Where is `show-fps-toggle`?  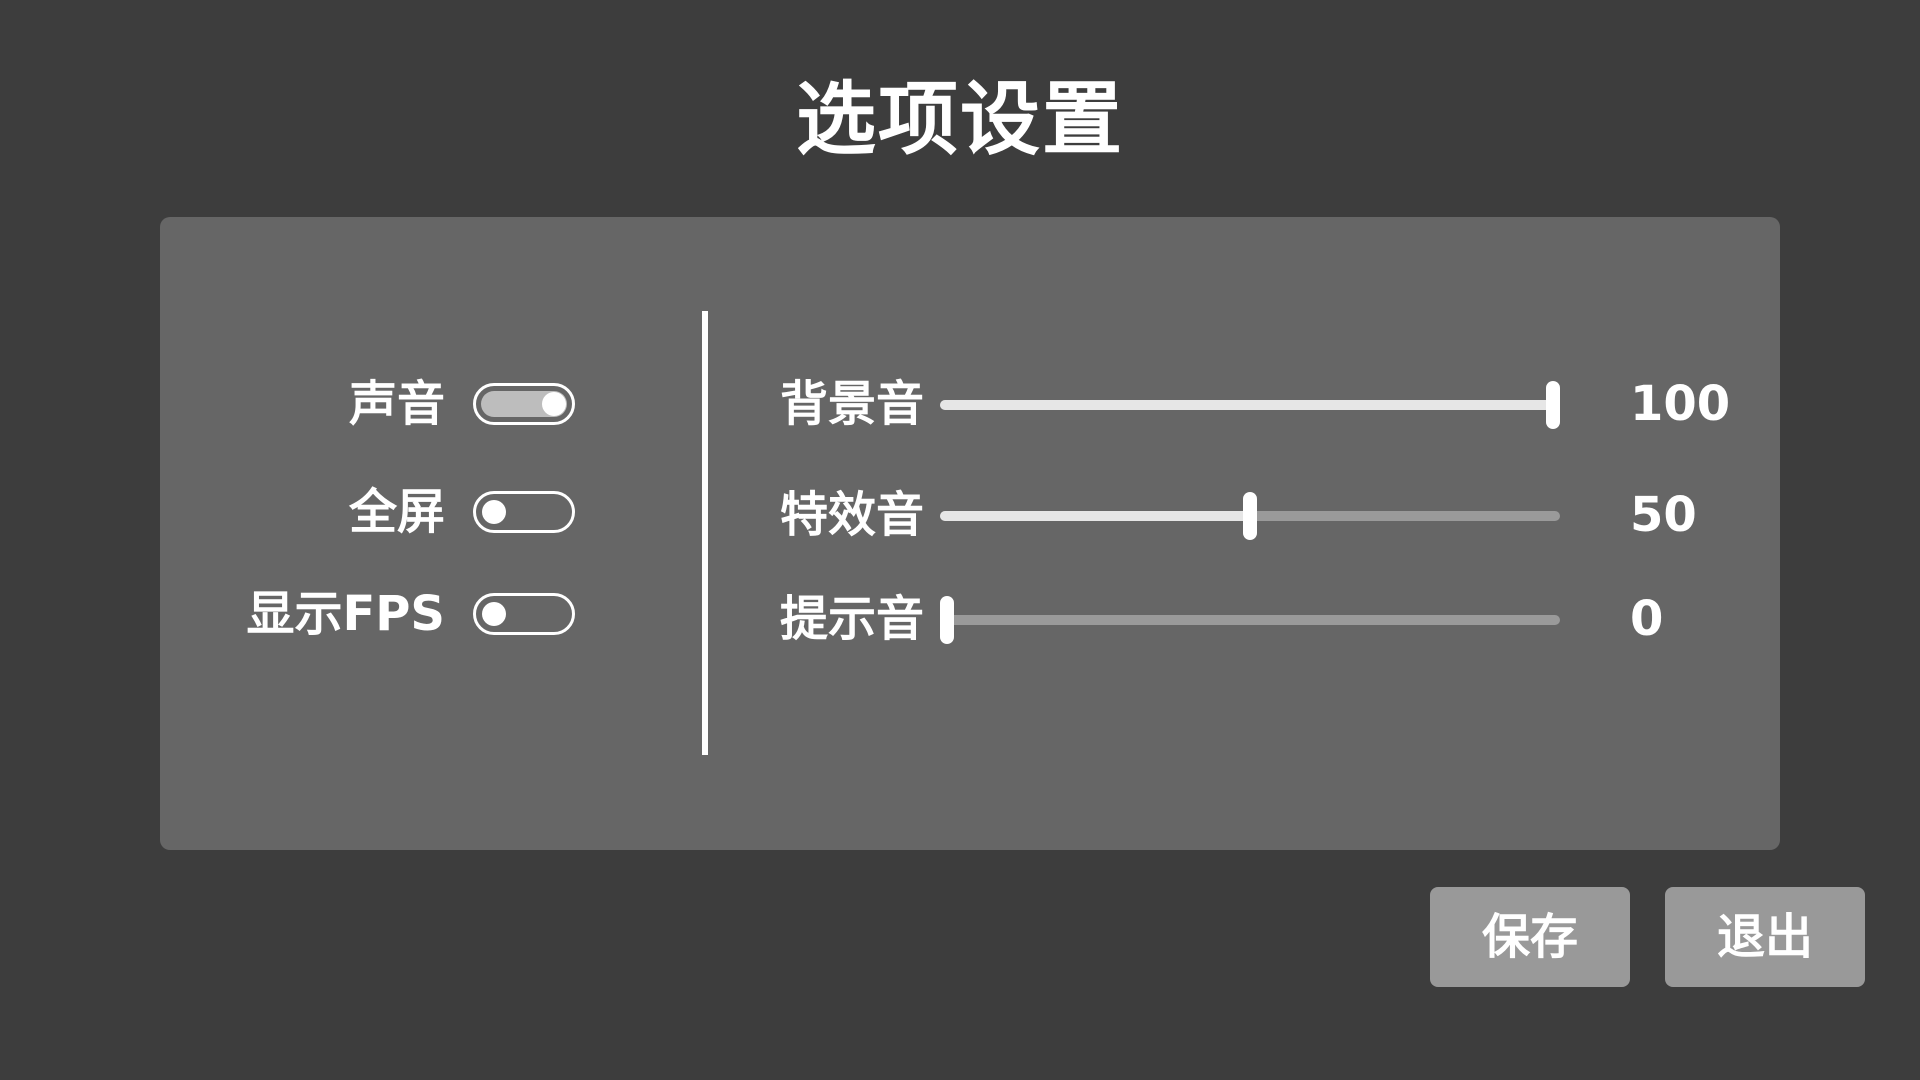
show-fps-toggle is located at coordinates (524, 614).